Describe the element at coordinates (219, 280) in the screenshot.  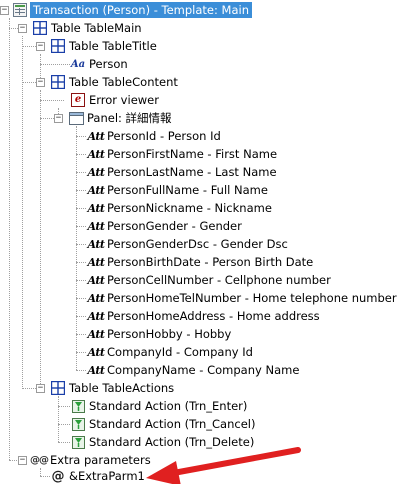
I see `tree-node-label: PersonCellNumber - Cellphone number` at that location.